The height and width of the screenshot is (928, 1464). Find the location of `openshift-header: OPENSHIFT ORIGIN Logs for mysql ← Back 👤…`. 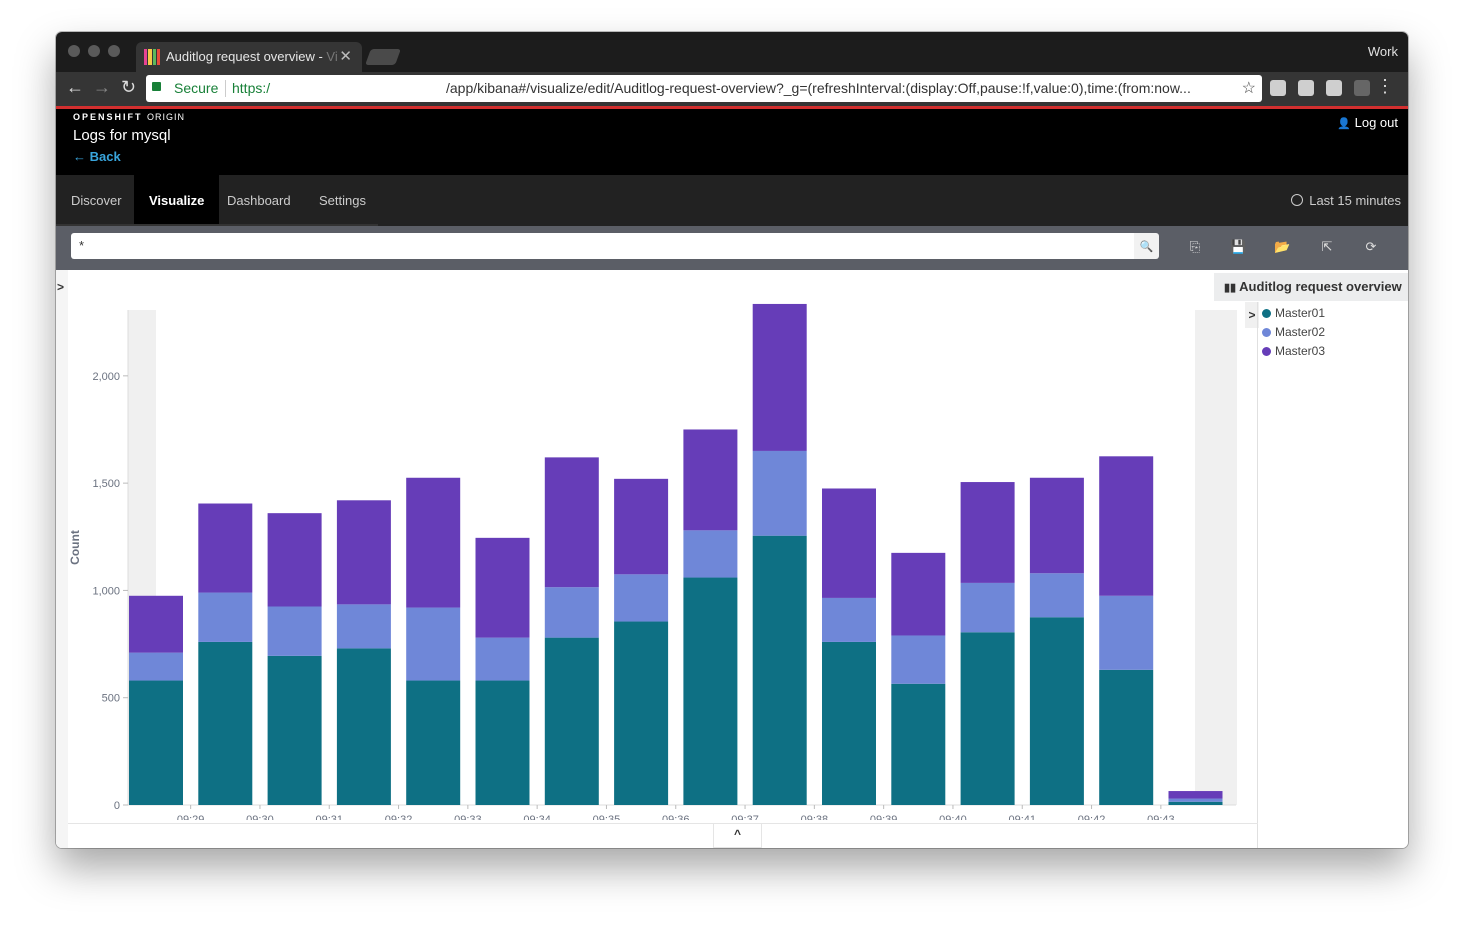

openshift-header: OPENSHIFT ORIGIN Logs for mysql ← Back 👤… is located at coordinates (732, 142).